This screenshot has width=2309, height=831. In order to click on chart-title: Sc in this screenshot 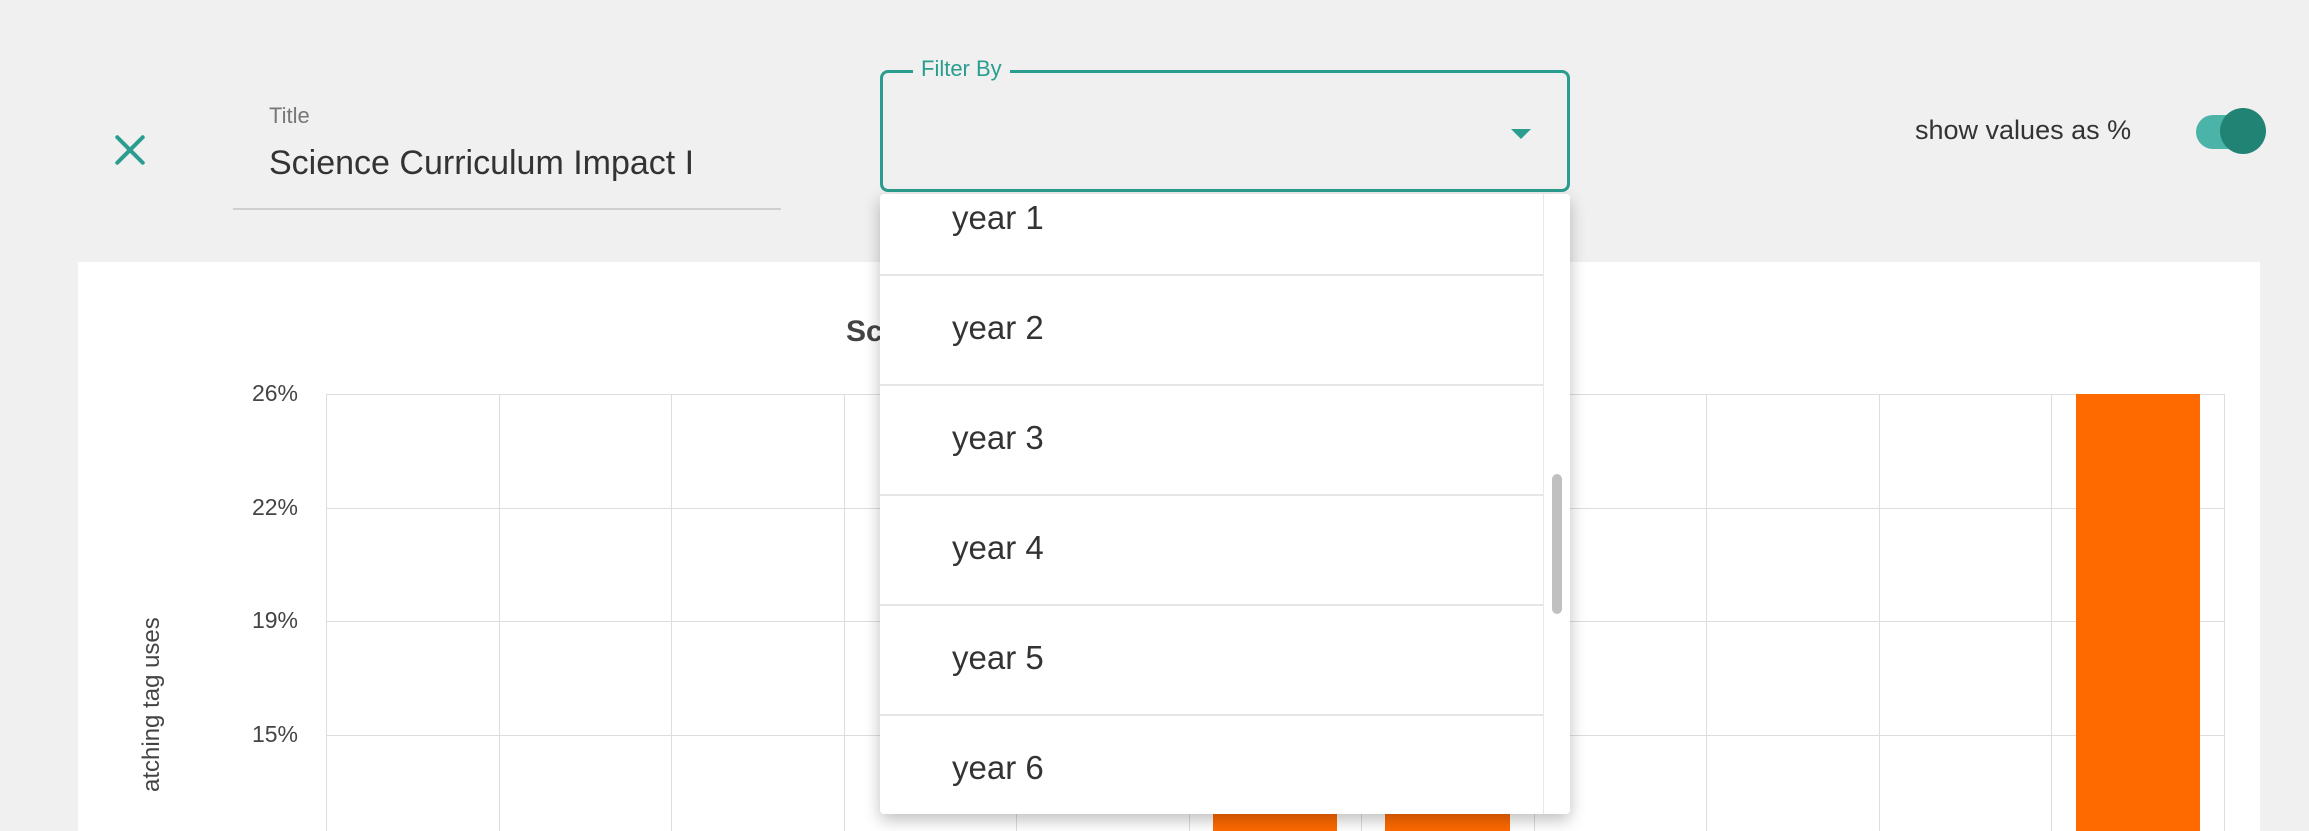, I will do `click(864, 331)`.